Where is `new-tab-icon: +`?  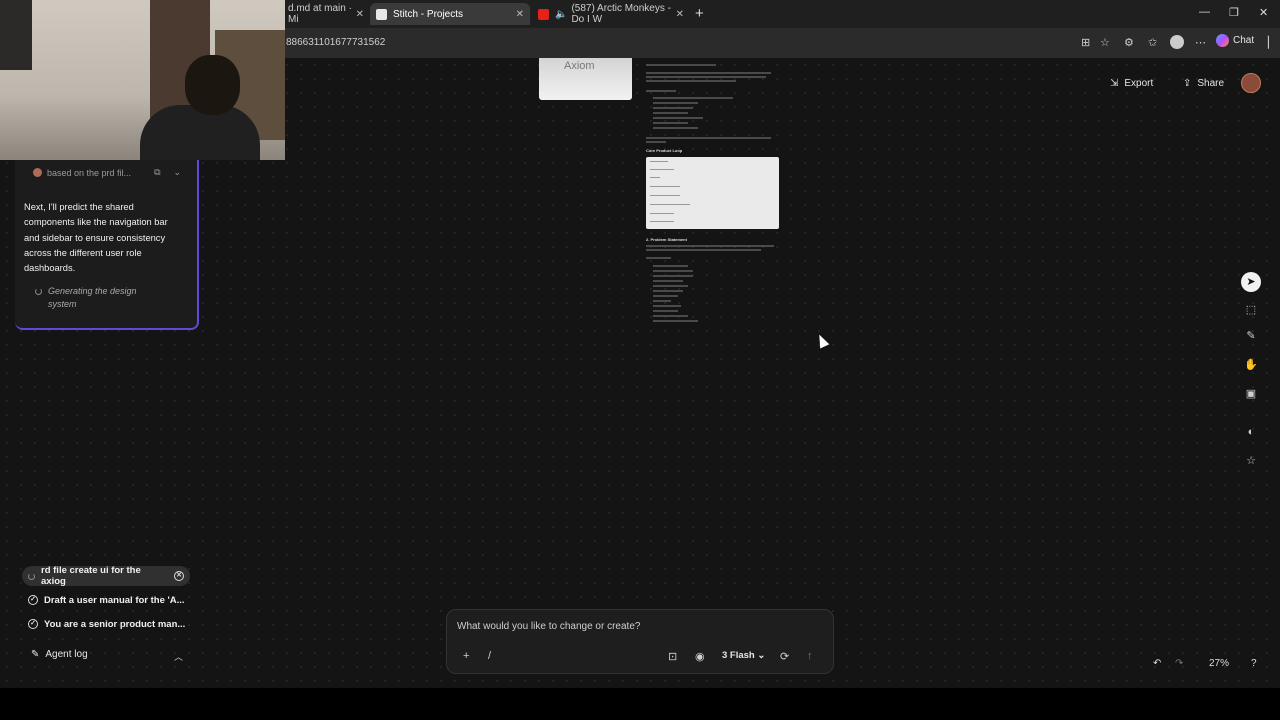
new-tab-icon: + is located at coordinates (699, 13).